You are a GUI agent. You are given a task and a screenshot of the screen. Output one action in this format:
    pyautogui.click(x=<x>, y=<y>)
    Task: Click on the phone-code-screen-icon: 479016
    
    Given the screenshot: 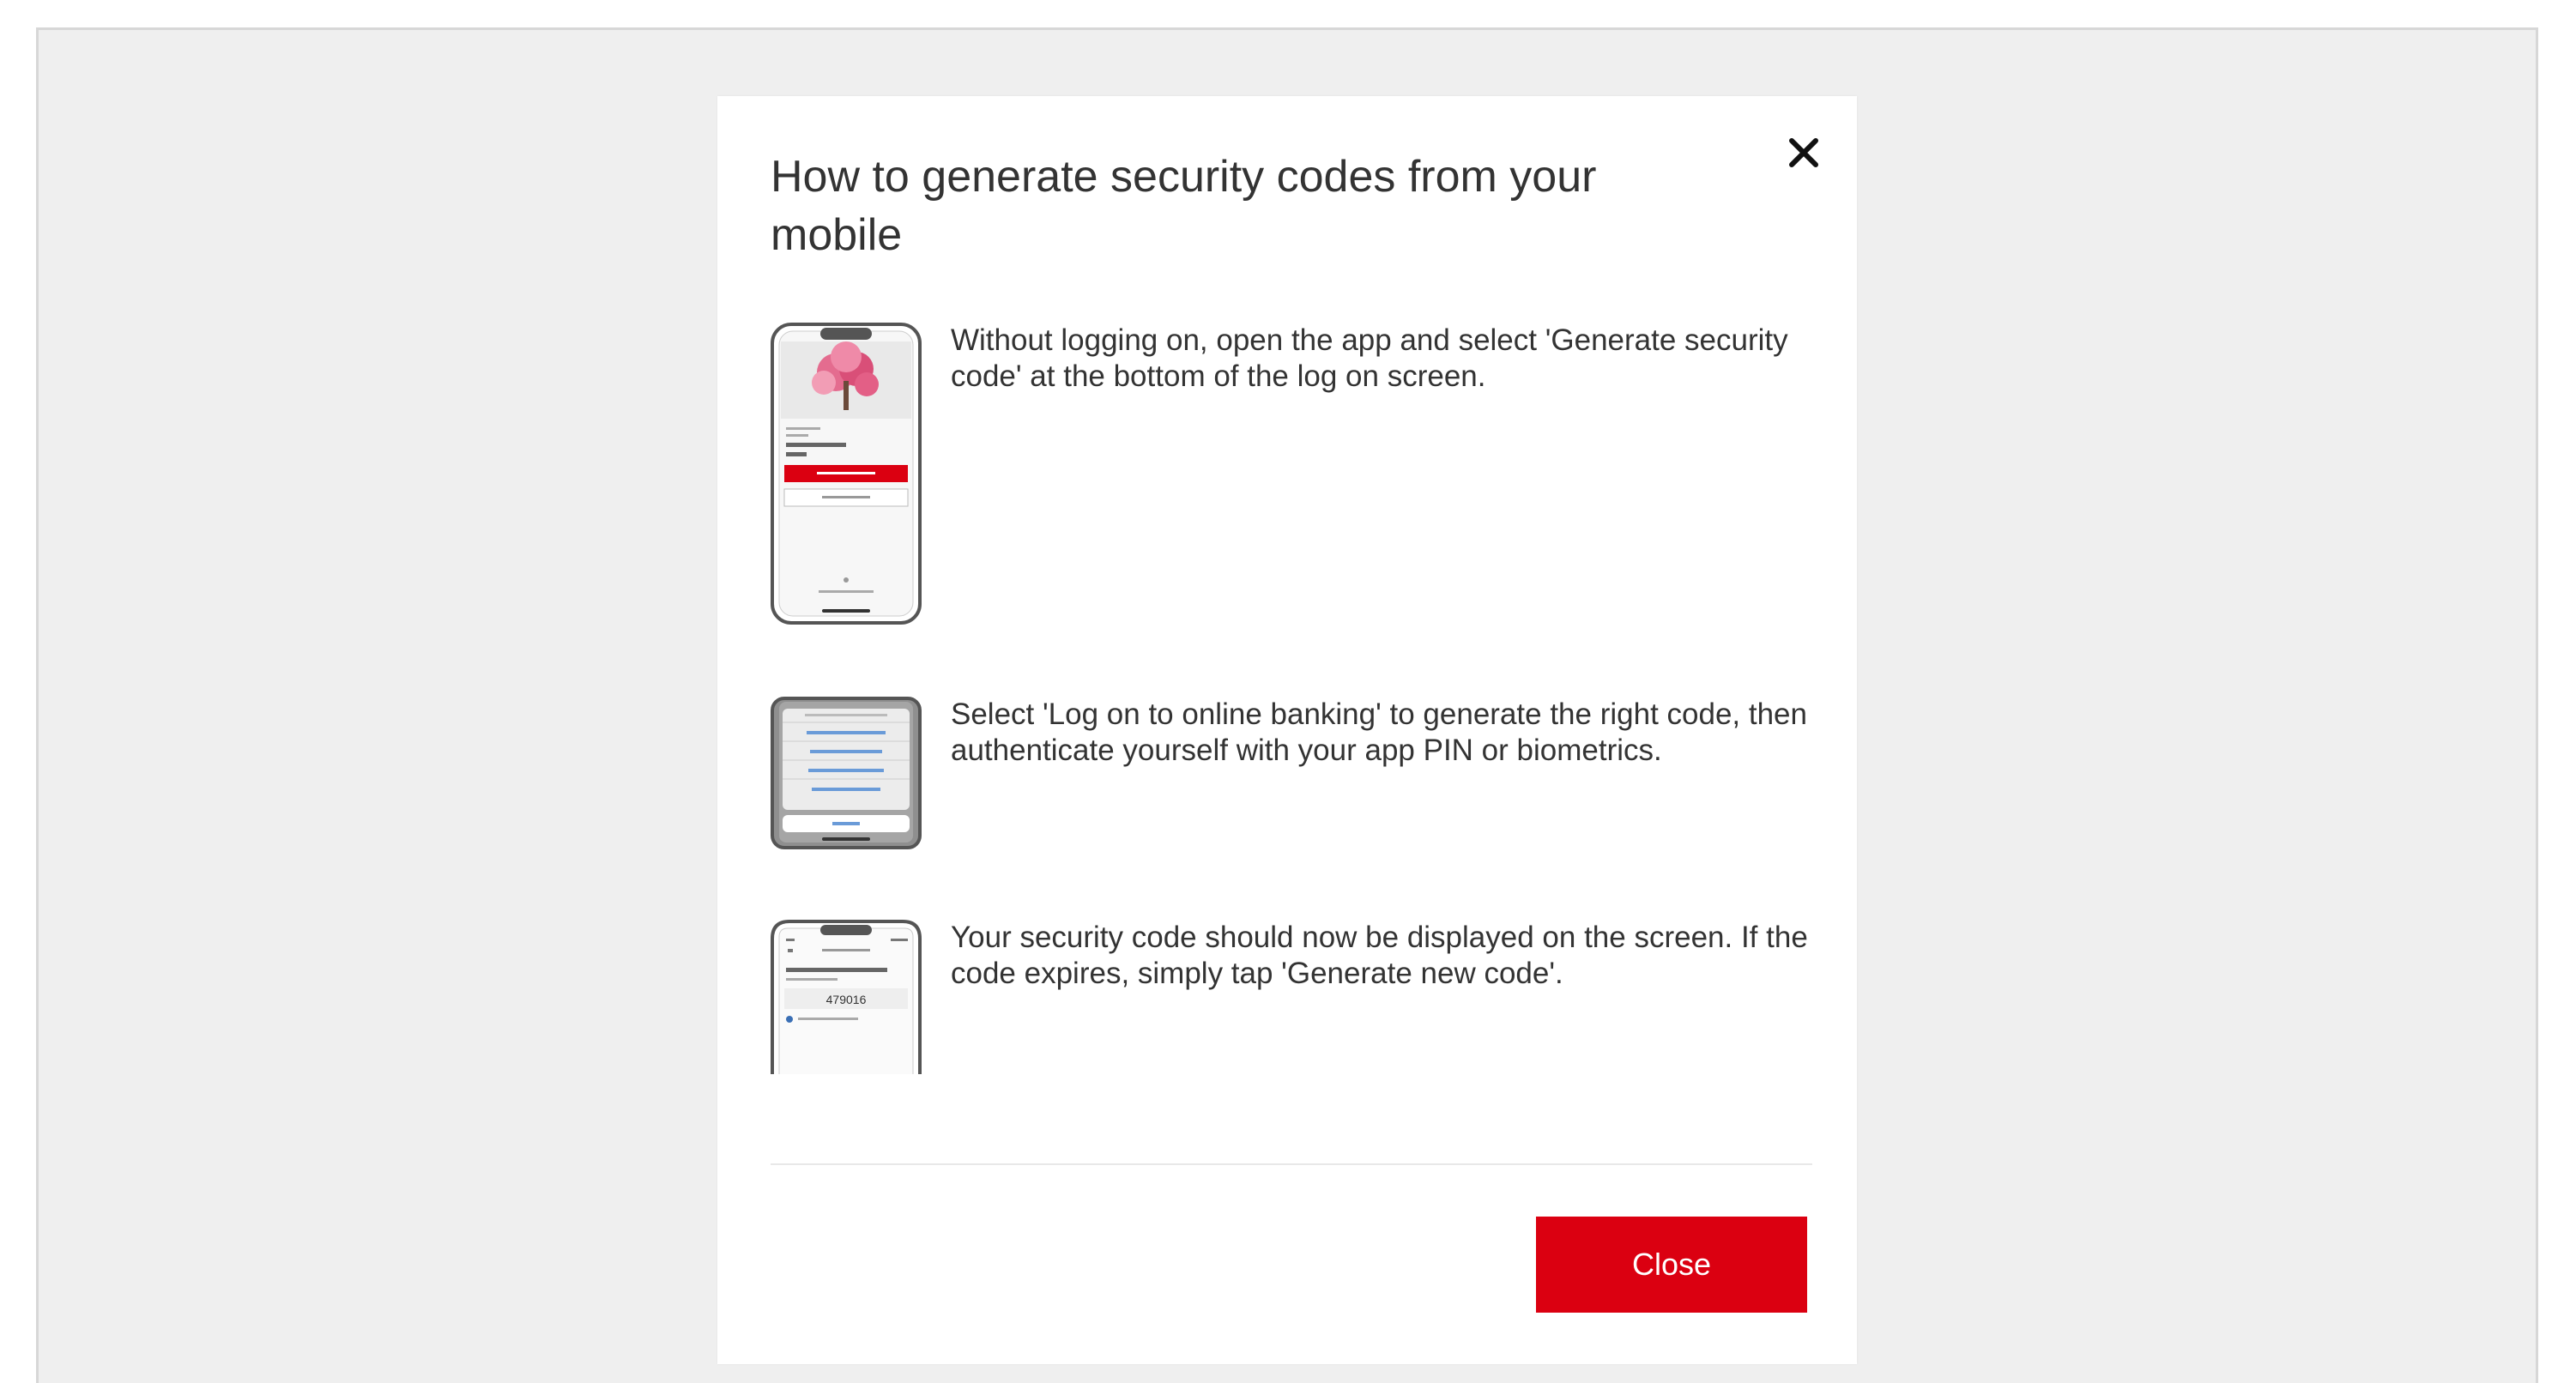 What is the action you would take?
    pyautogui.click(x=846, y=999)
    